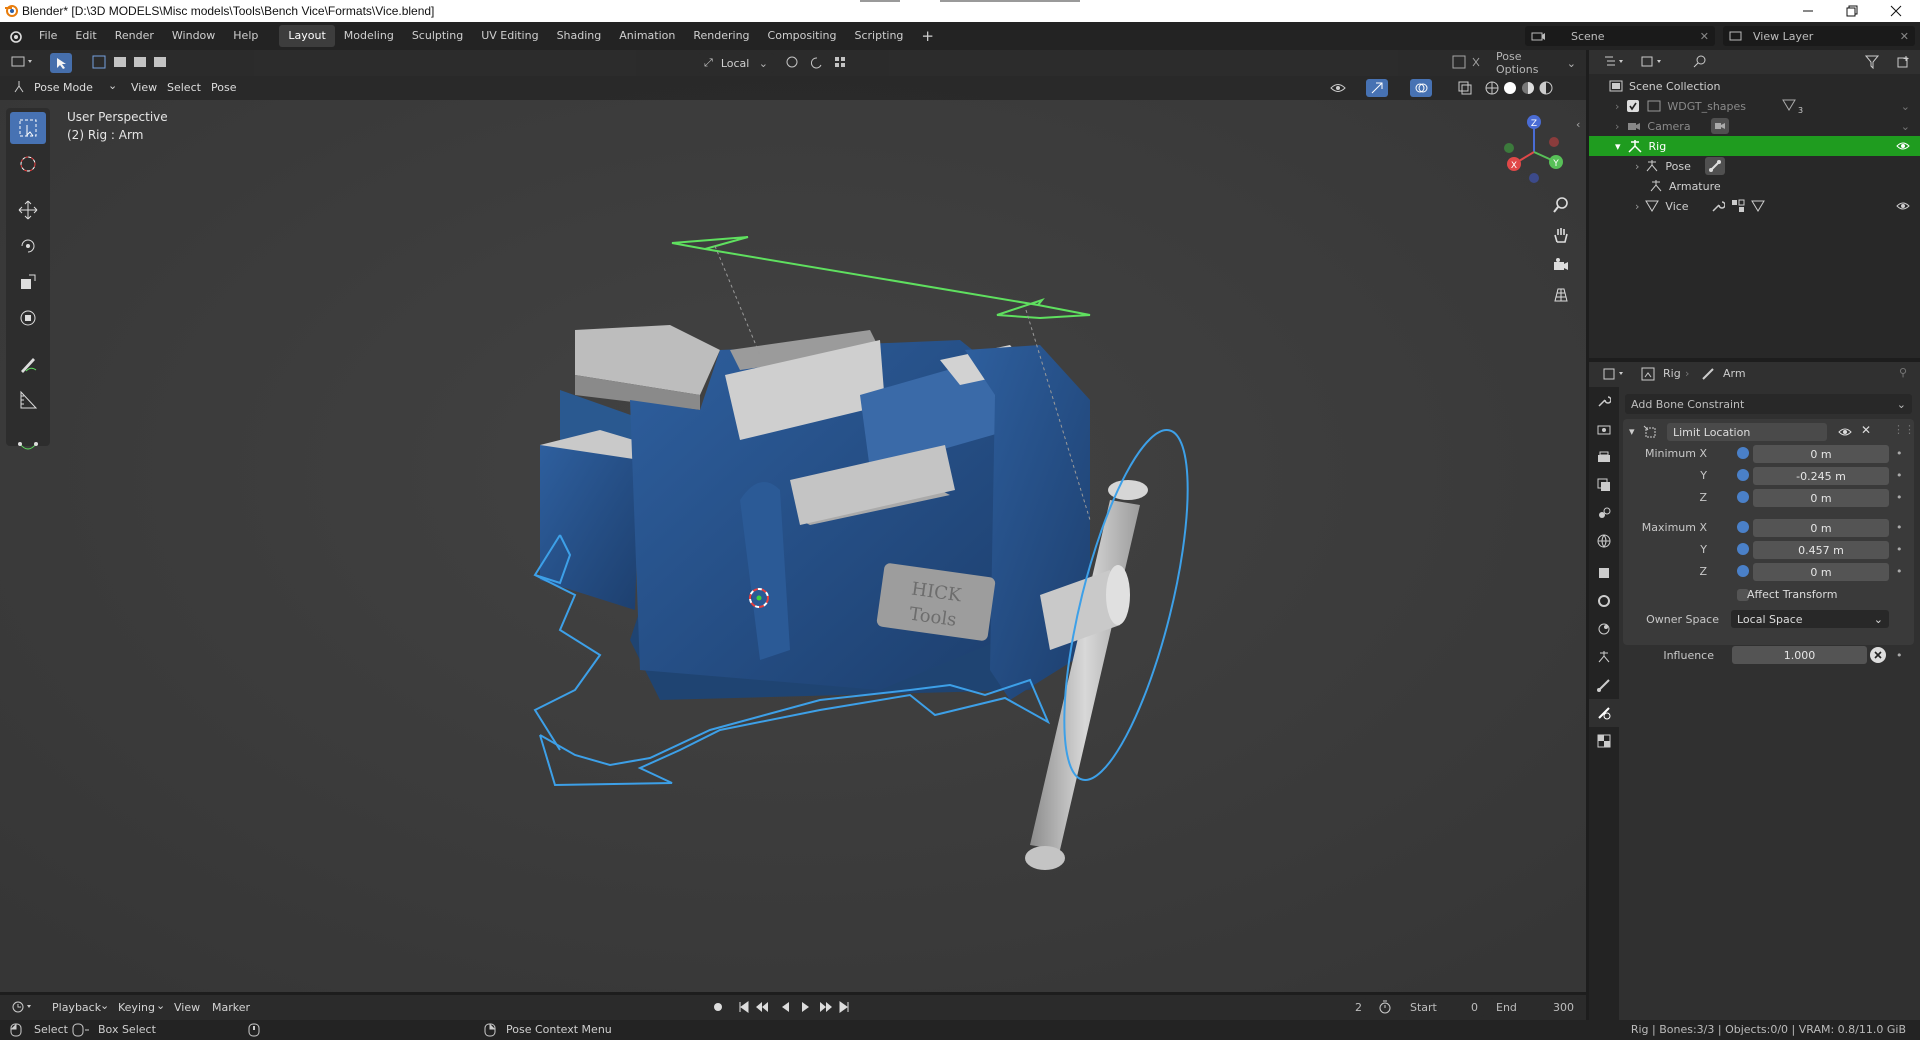  What do you see at coordinates (1536, 63) in the screenshot?
I see `pose-options-dropdown: Pose Options ⌄` at bounding box center [1536, 63].